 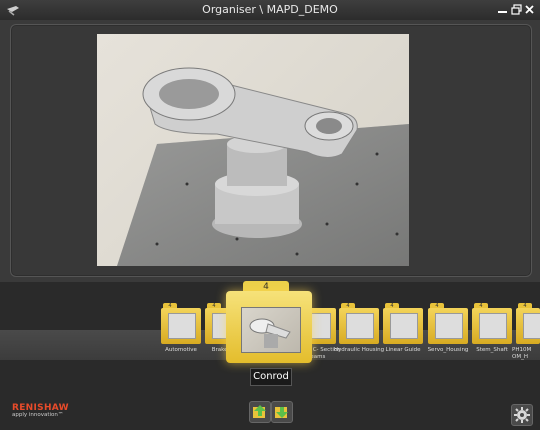 I want to click on folder-hydraulic-housing: 4 Hydraulic Housing, so click(x=359, y=328).